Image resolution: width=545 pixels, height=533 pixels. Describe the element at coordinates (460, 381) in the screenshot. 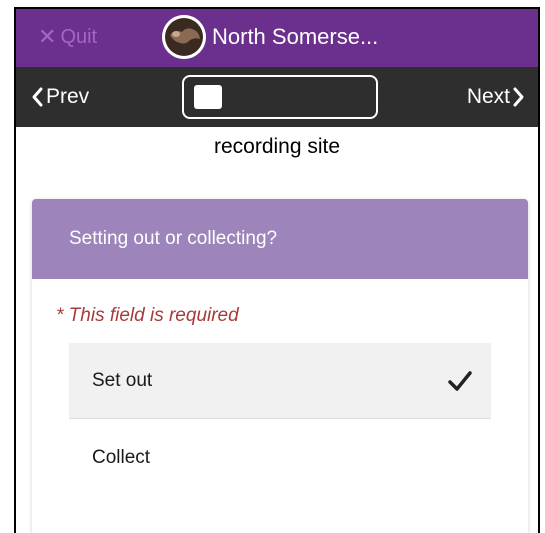

I see `checkmark-icon` at that location.